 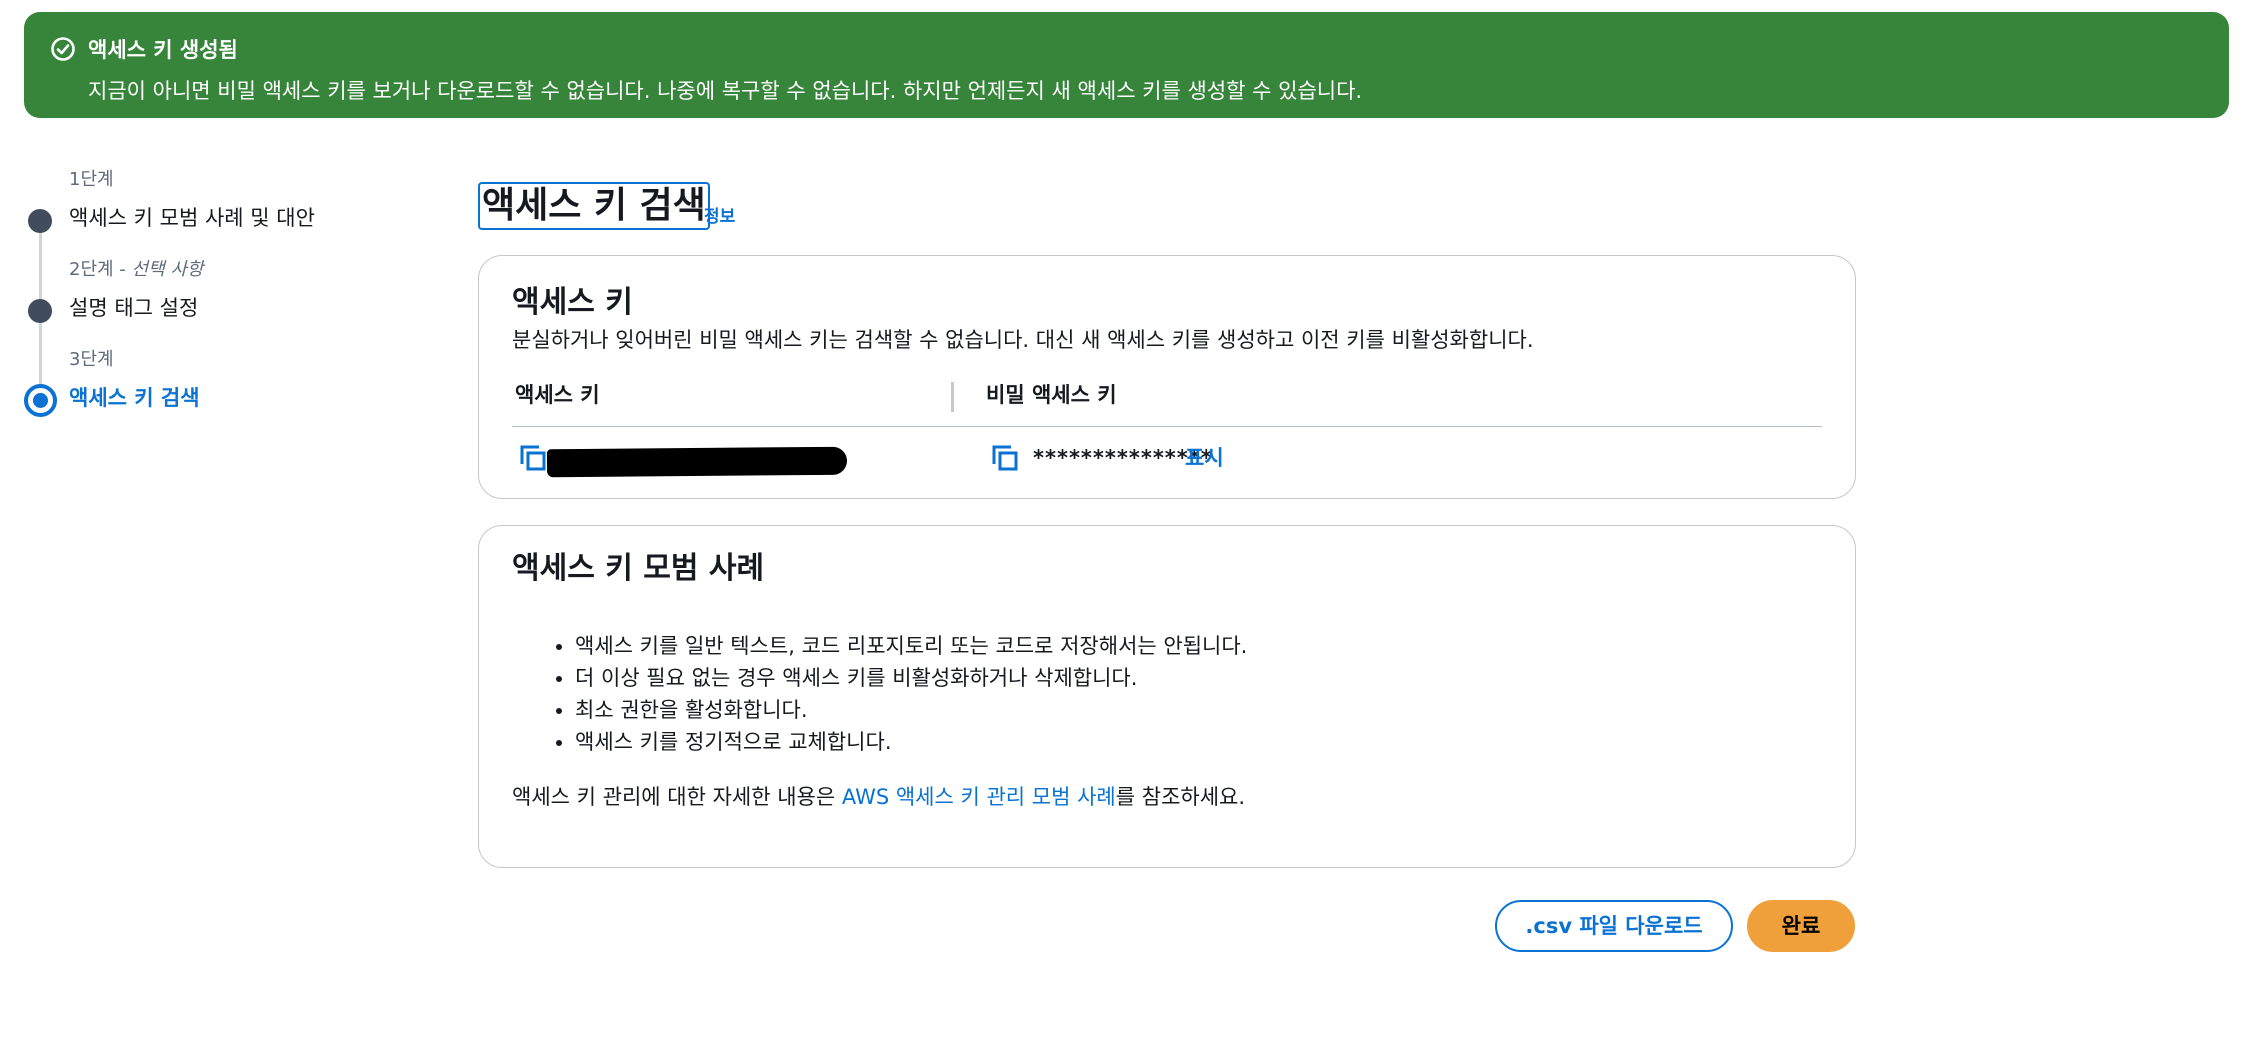 What do you see at coordinates (952, 397) in the screenshot?
I see `column-separator` at bounding box center [952, 397].